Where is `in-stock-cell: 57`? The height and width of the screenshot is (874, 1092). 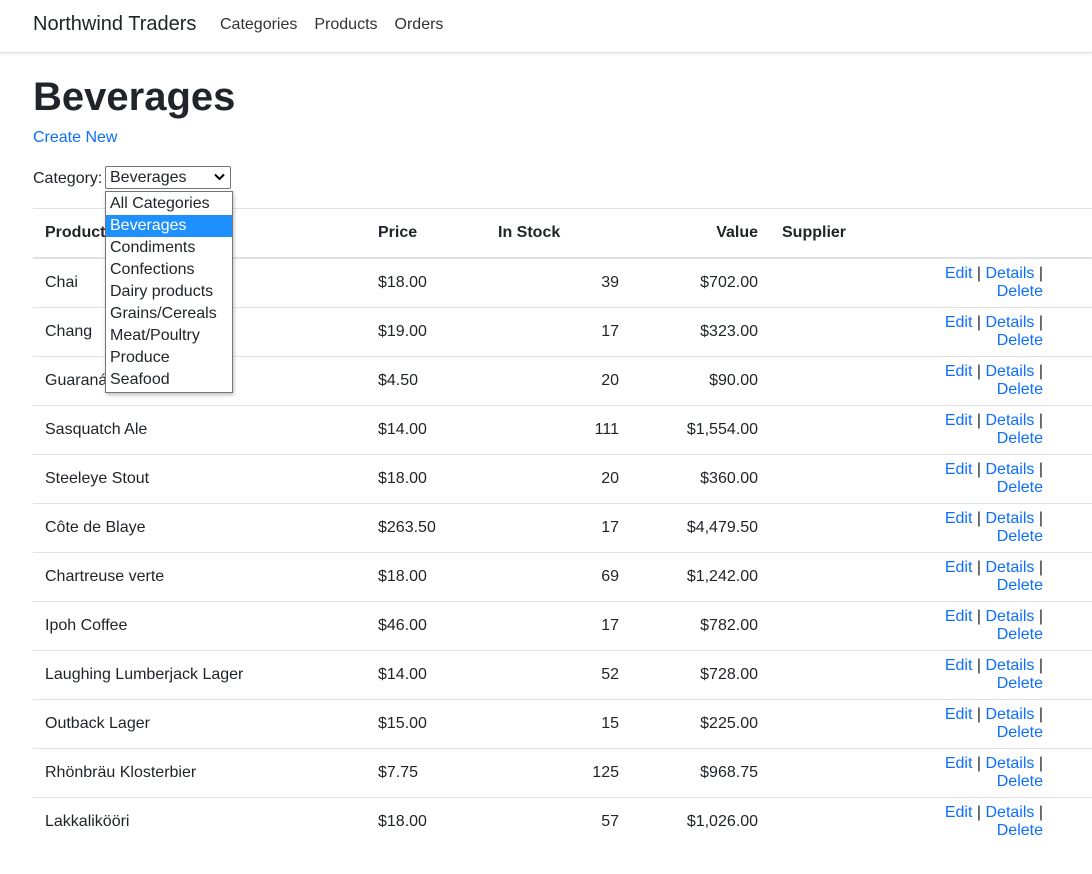 in-stock-cell: 57 is located at coordinates (558, 821).